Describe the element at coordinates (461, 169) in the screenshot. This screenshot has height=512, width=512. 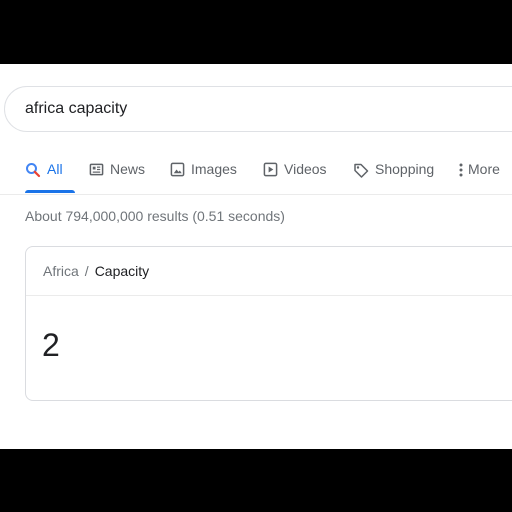
I see `more-vert-icon` at that location.